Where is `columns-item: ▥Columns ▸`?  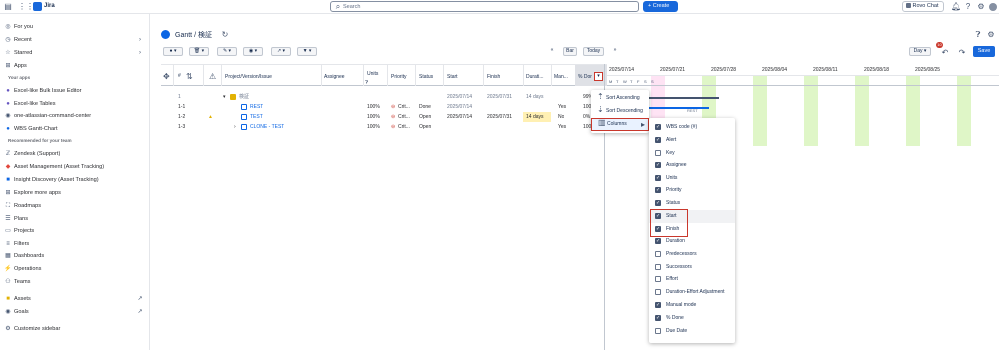 columns-item: ▥Columns ▸ is located at coordinates (620, 124).